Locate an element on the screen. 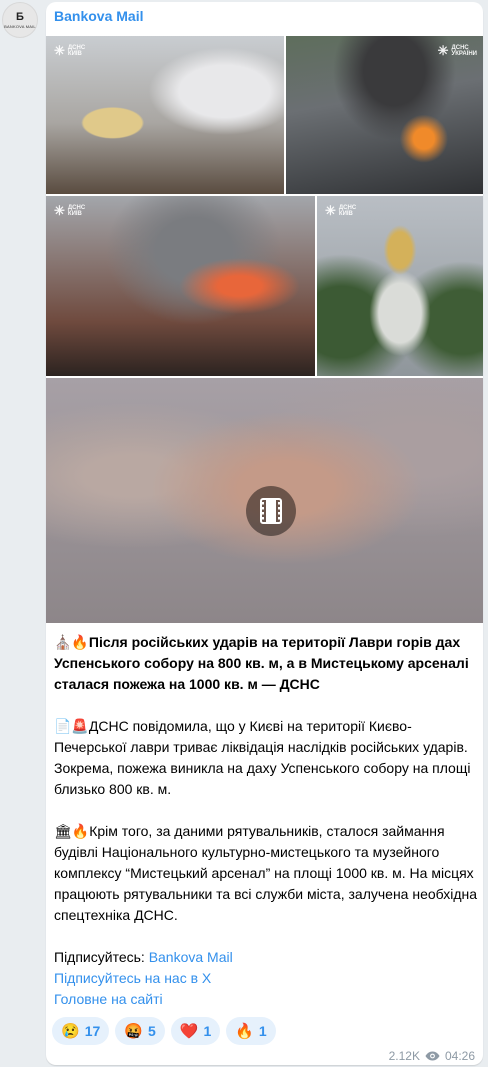 Image resolution: width=488 pixels, height=1067 pixels. avatar-glyph: Б is located at coordinates (20, 16).